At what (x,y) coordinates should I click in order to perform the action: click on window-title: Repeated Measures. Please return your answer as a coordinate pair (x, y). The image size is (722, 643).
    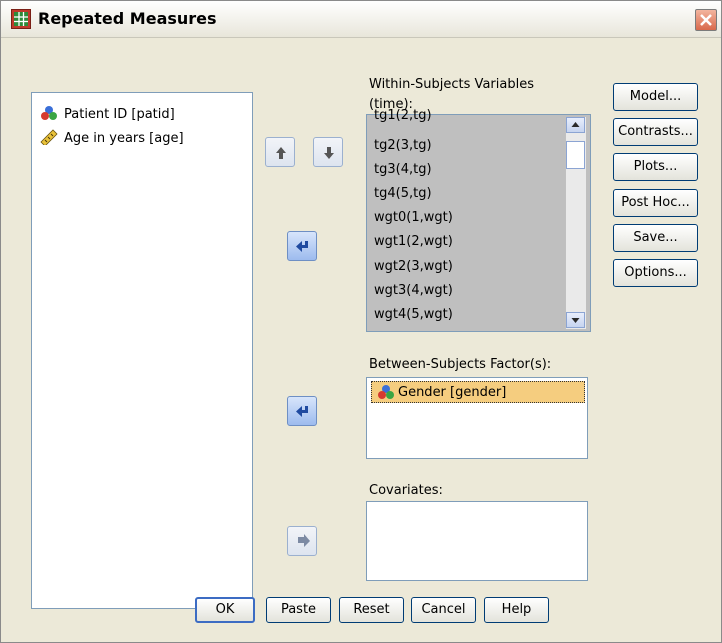
    Looking at the image, I should click on (127, 18).